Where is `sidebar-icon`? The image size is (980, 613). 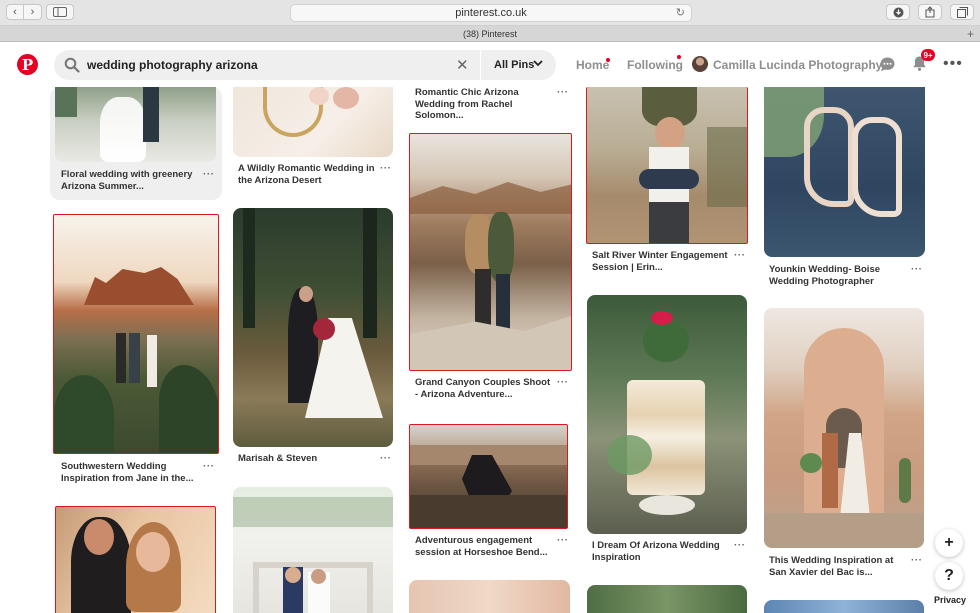
sidebar-icon is located at coordinates (60, 12).